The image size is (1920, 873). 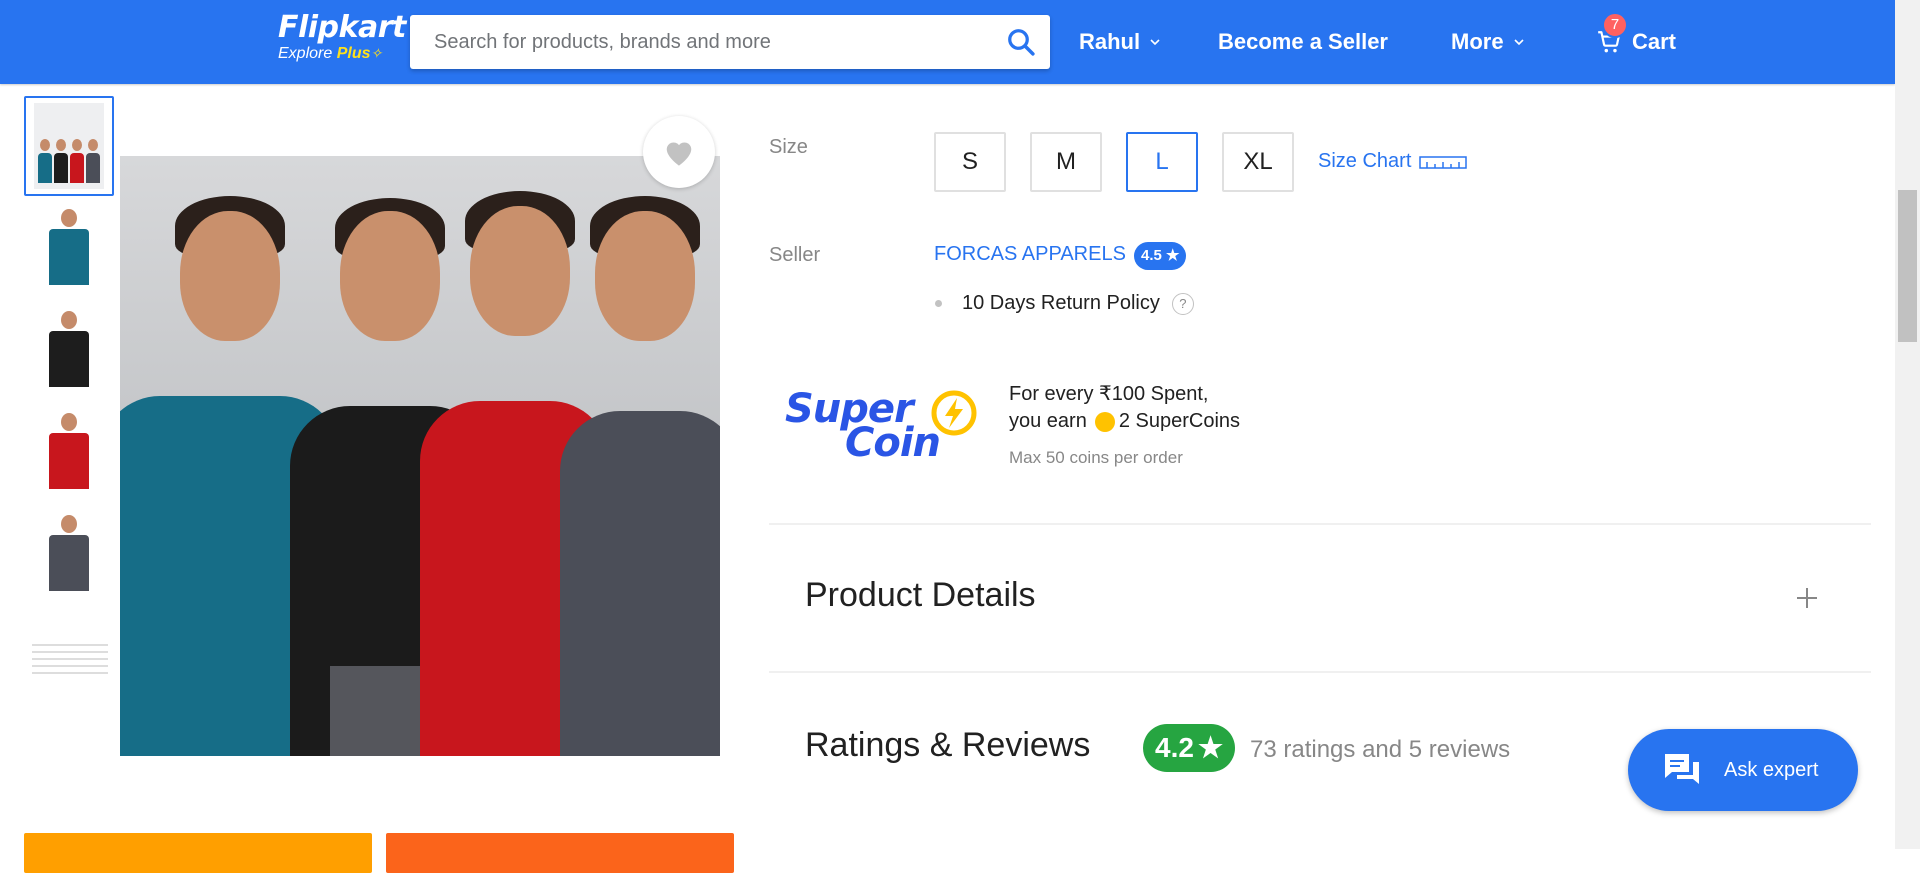 What do you see at coordinates (1682, 769) in the screenshot?
I see `chat-bubbles-icon` at bounding box center [1682, 769].